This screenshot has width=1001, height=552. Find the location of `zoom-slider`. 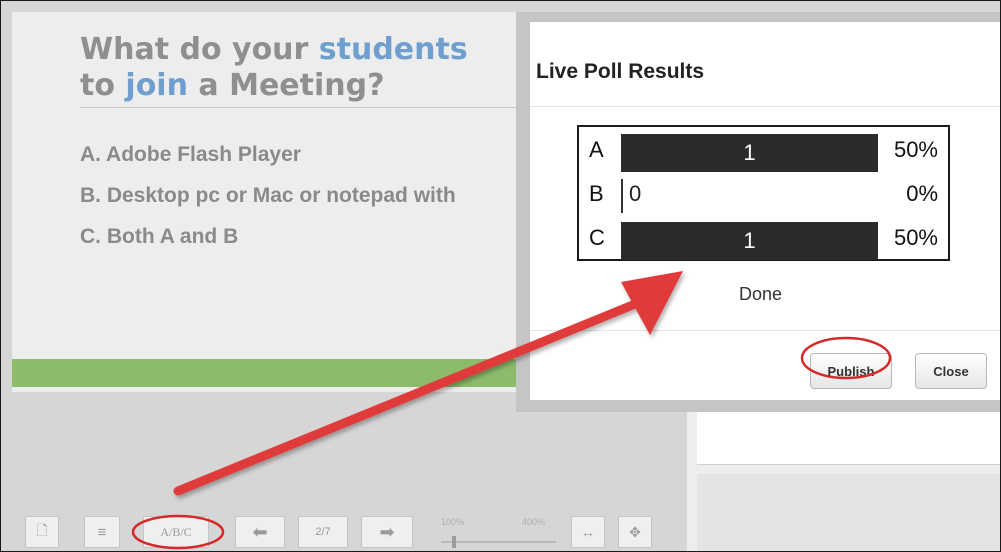

zoom-slider is located at coordinates (498, 542).